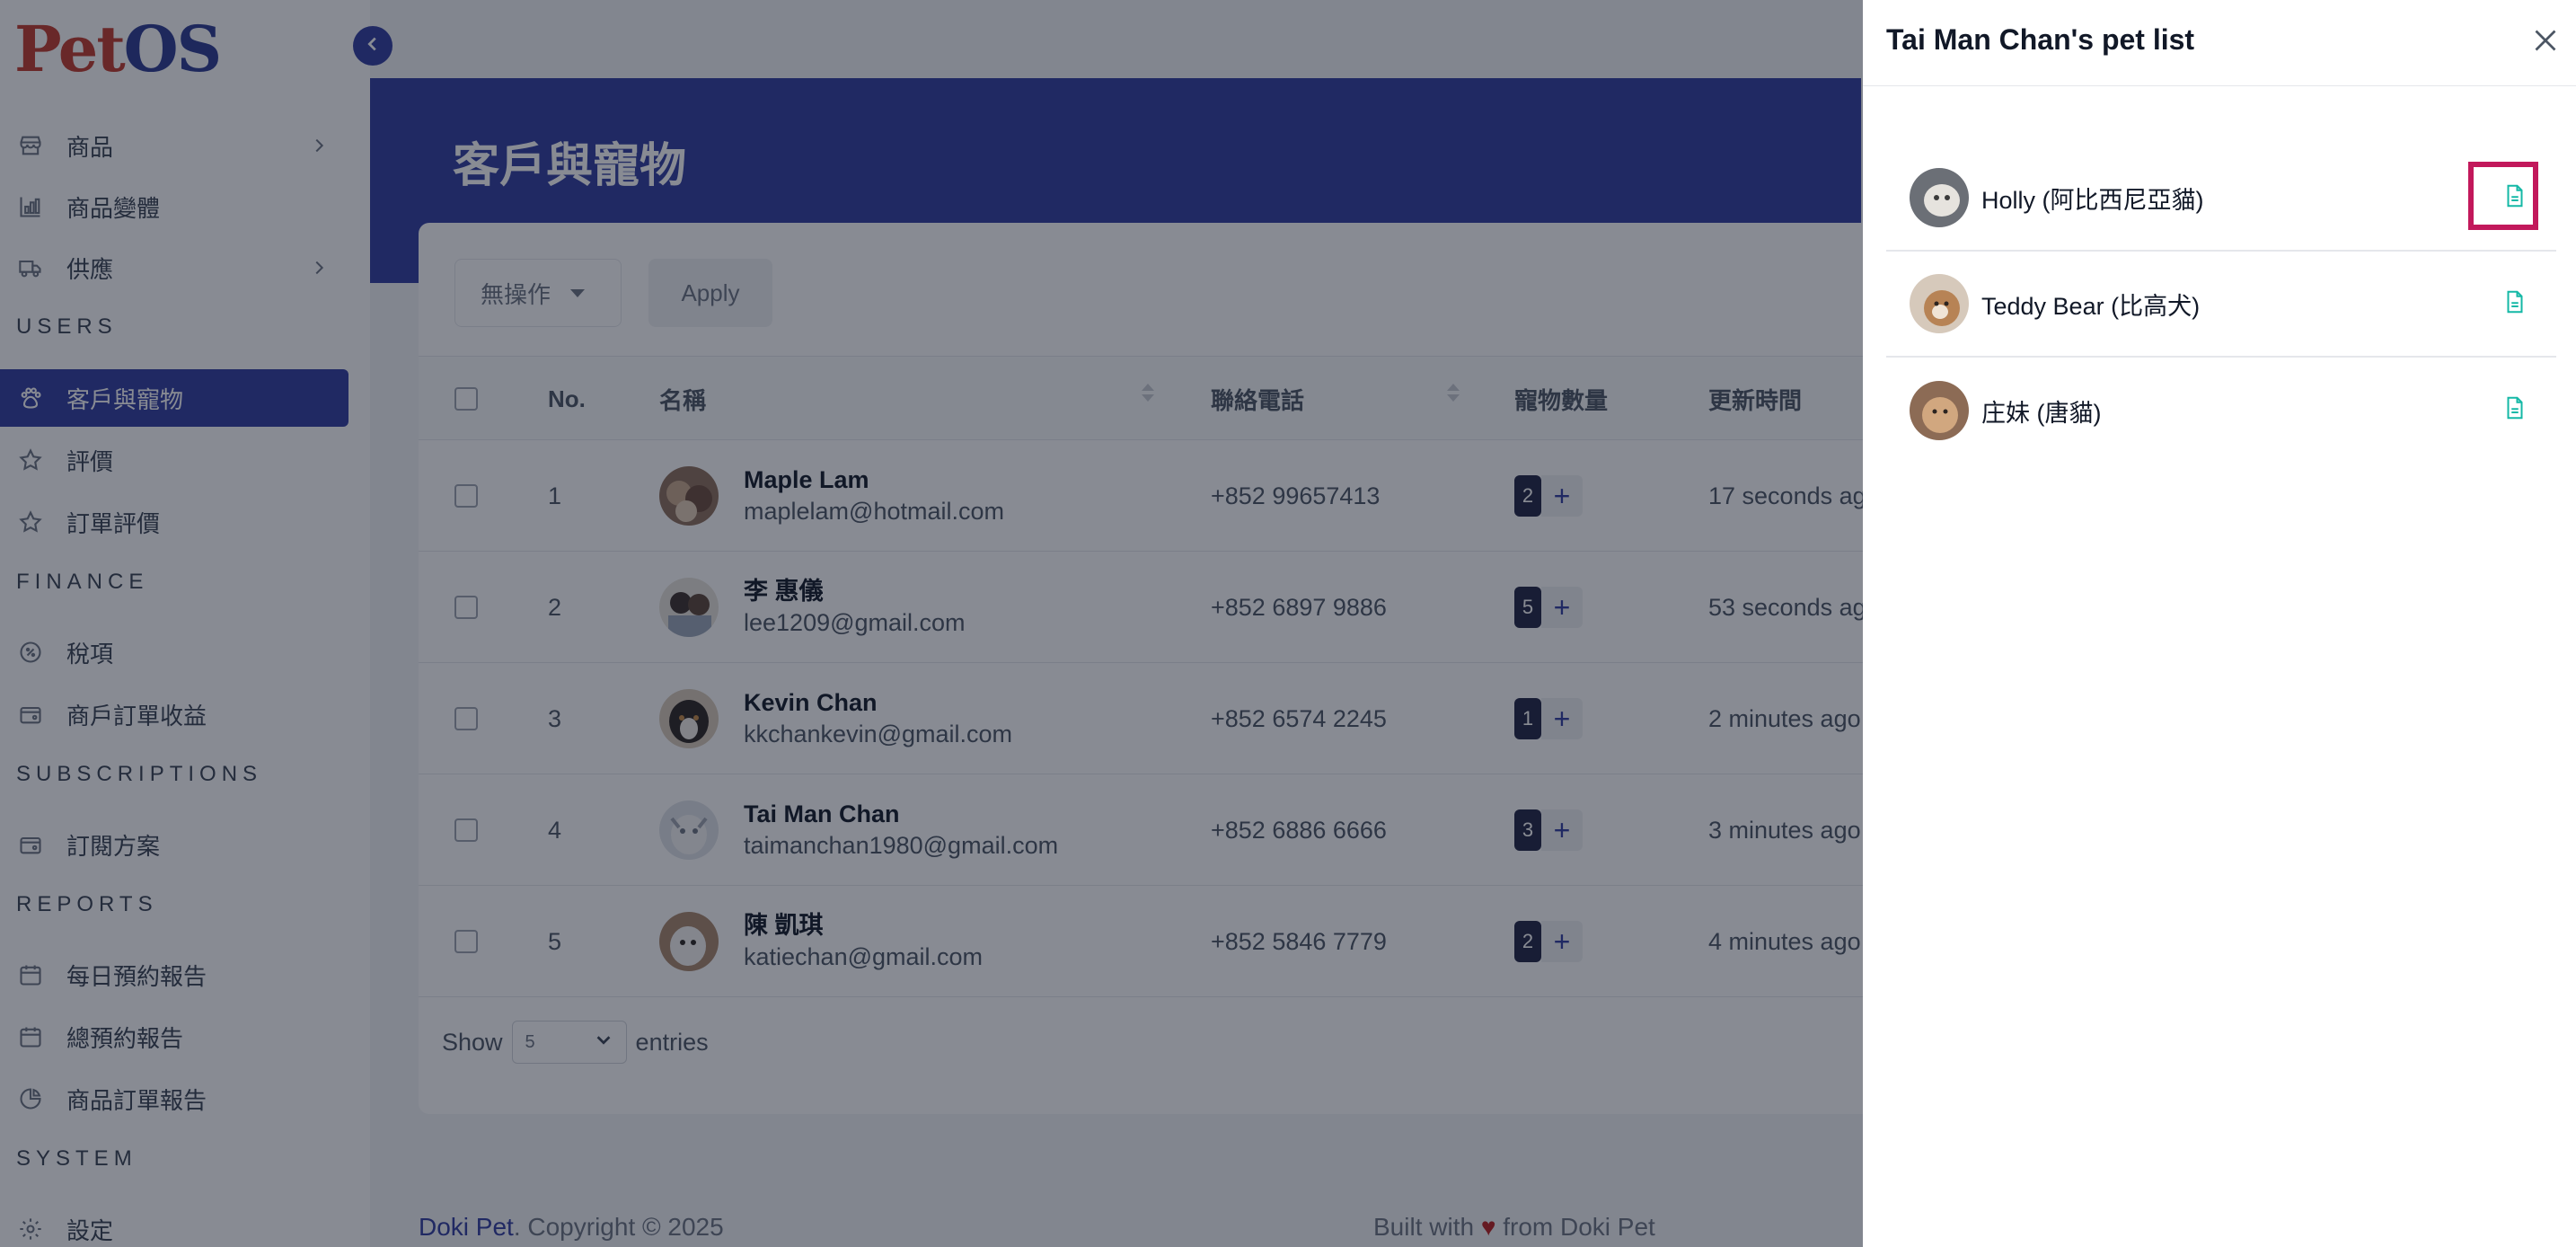 The width and height of the screenshot is (2576, 1247). I want to click on pet-list-item: Teddy Bear (比高犬), so click(2221, 305).